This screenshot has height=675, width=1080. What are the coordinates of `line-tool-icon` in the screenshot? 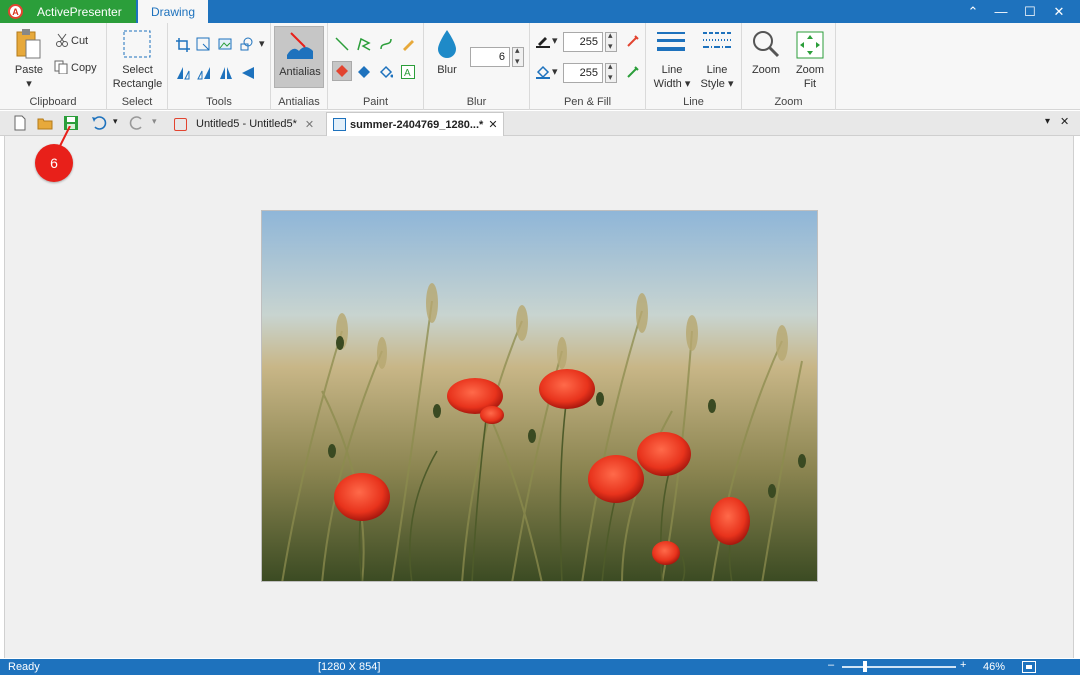 It's located at (342, 44).